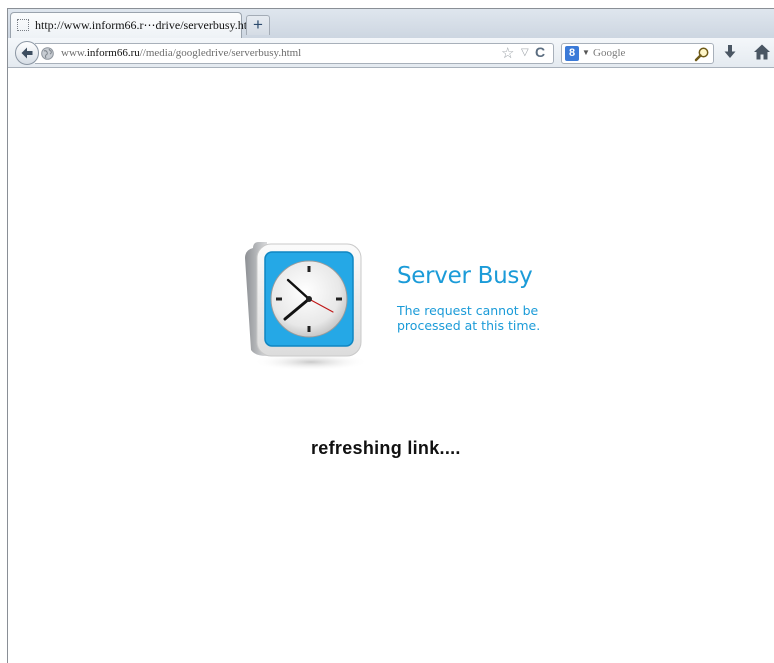 The width and height of the screenshot is (774, 663). What do you see at coordinates (572, 53) in the screenshot?
I see `search-engine-icon: 8` at bounding box center [572, 53].